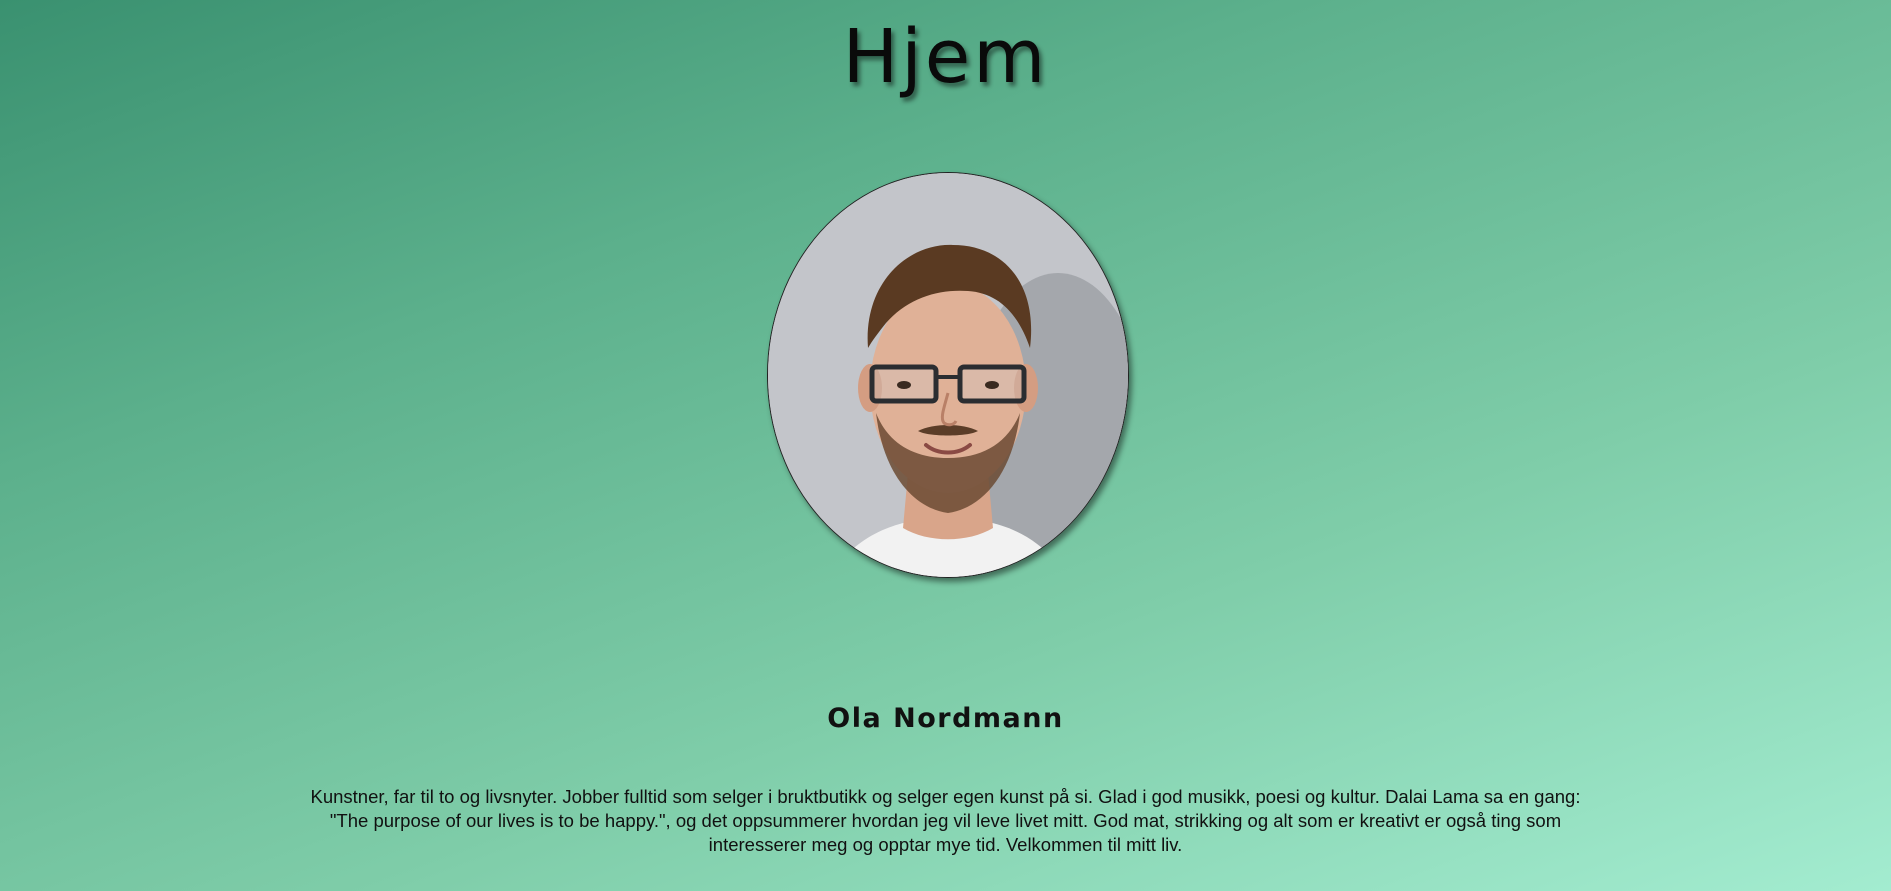 This screenshot has height=891, width=1891. Describe the element at coordinates (945, 718) in the screenshot. I see `profile-name: Ola Nordmann` at that location.